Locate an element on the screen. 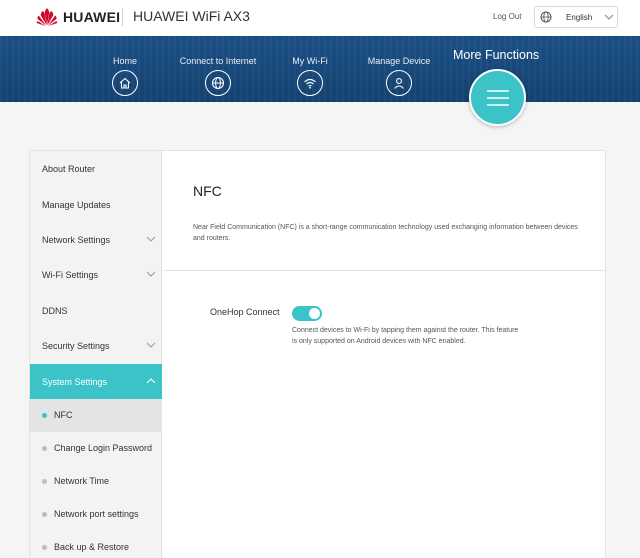  home-icon is located at coordinates (125, 83).